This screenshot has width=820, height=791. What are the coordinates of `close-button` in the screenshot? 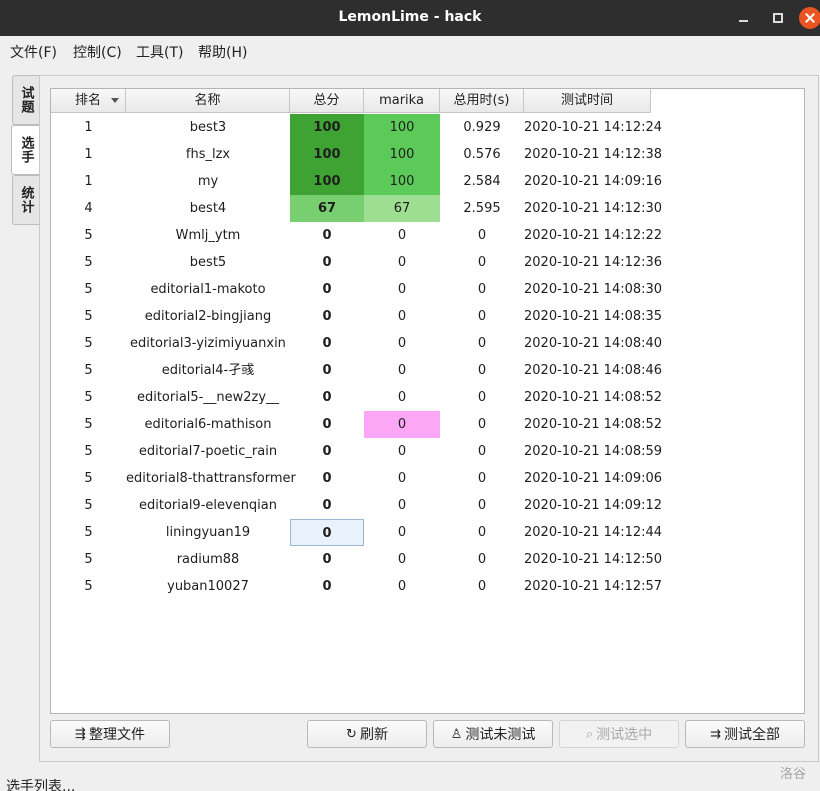 It's located at (809, 18).